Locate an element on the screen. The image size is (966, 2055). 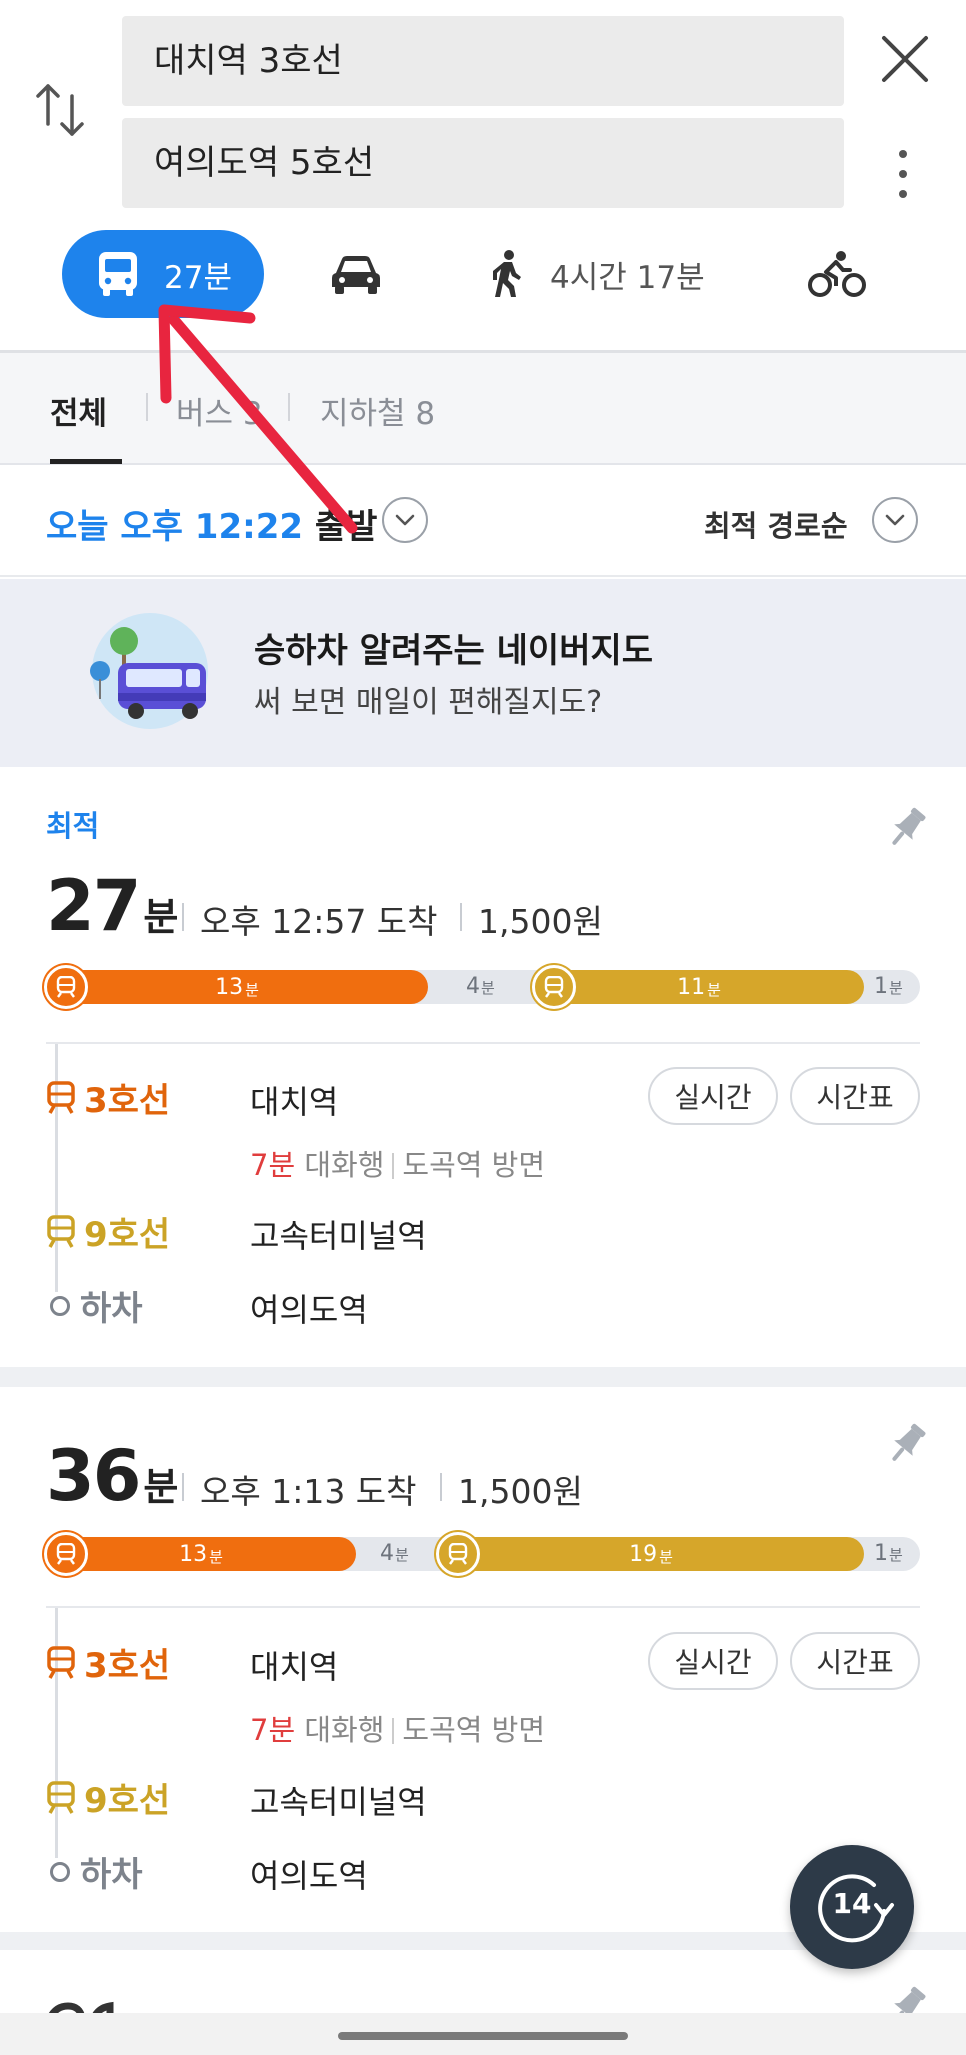
arrival-time: 오후 12:57 도착 is located at coordinates (319, 921).